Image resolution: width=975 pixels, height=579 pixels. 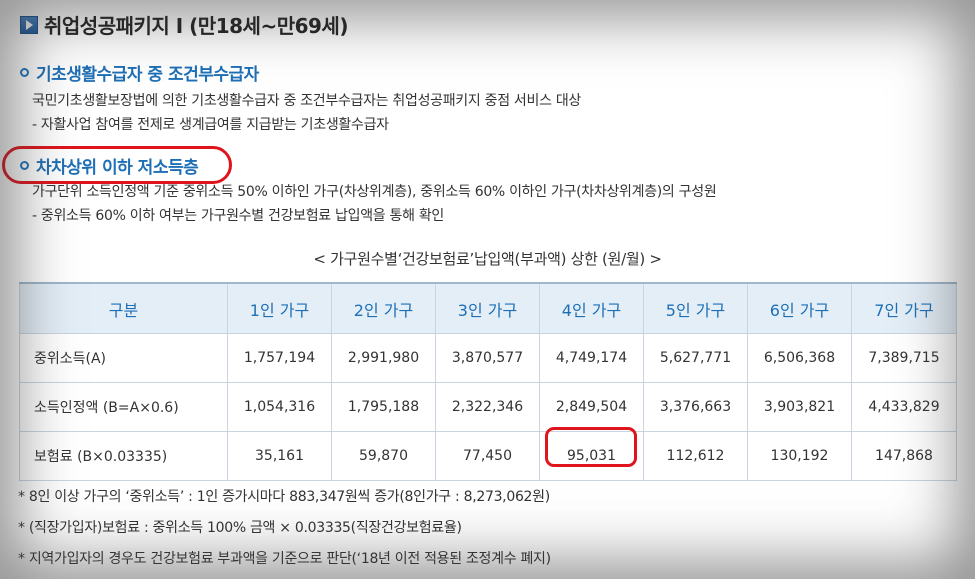 What do you see at coordinates (904, 407) in the screenshot?
I see `table-cell: 4,433,829` at bounding box center [904, 407].